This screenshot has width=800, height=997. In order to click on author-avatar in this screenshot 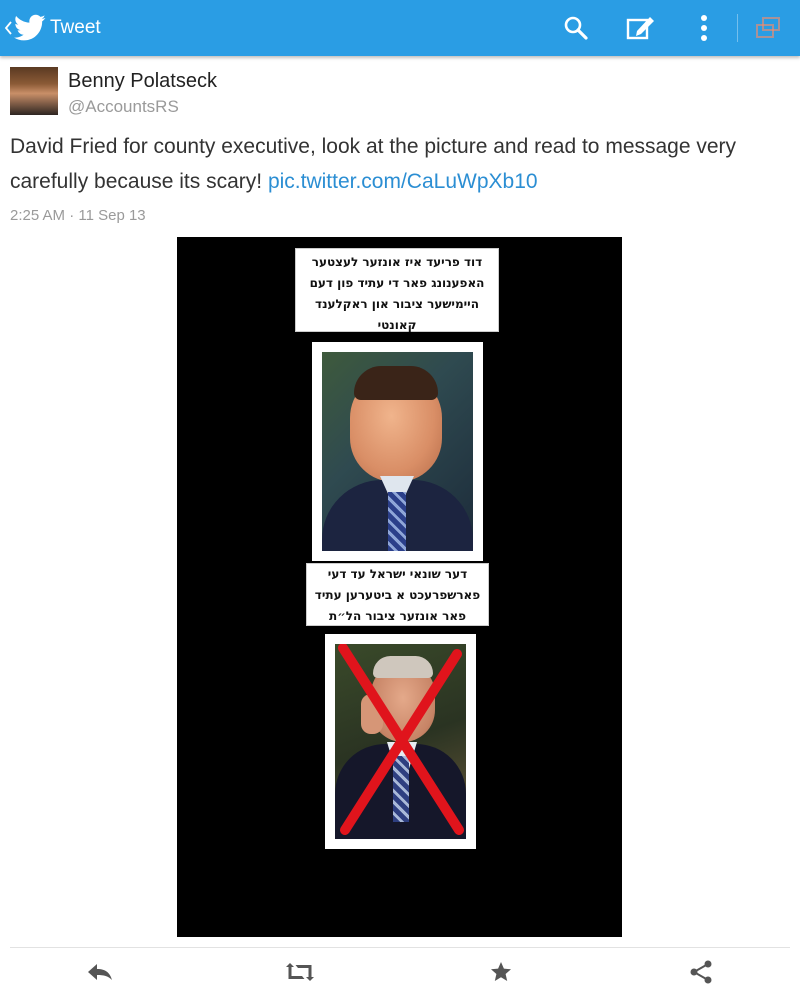, I will do `click(34, 91)`.